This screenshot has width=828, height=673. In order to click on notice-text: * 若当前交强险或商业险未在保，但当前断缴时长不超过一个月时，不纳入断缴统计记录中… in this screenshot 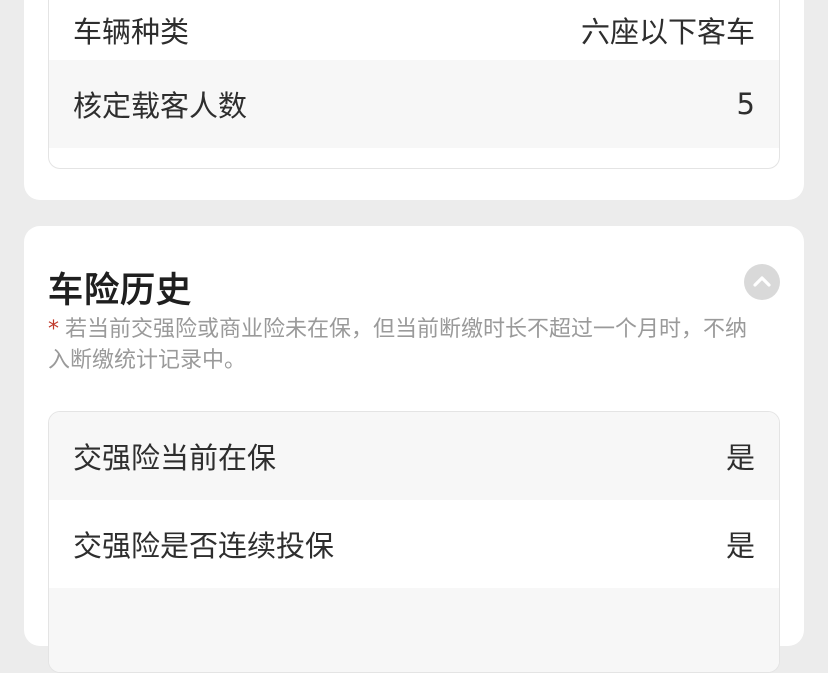, I will do `click(408, 345)`.